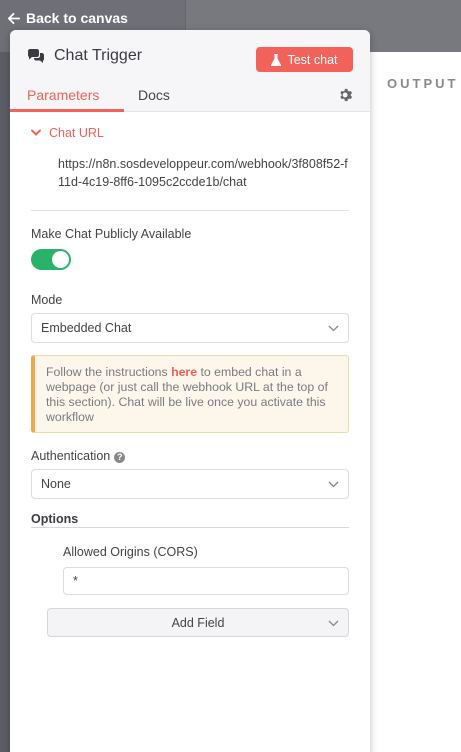 The image size is (461, 752). What do you see at coordinates (190, 71) in the screenshot?
I see `panel-header: Chat Trigger Test chat Parameters Docs` at bounding box center [190, 71].